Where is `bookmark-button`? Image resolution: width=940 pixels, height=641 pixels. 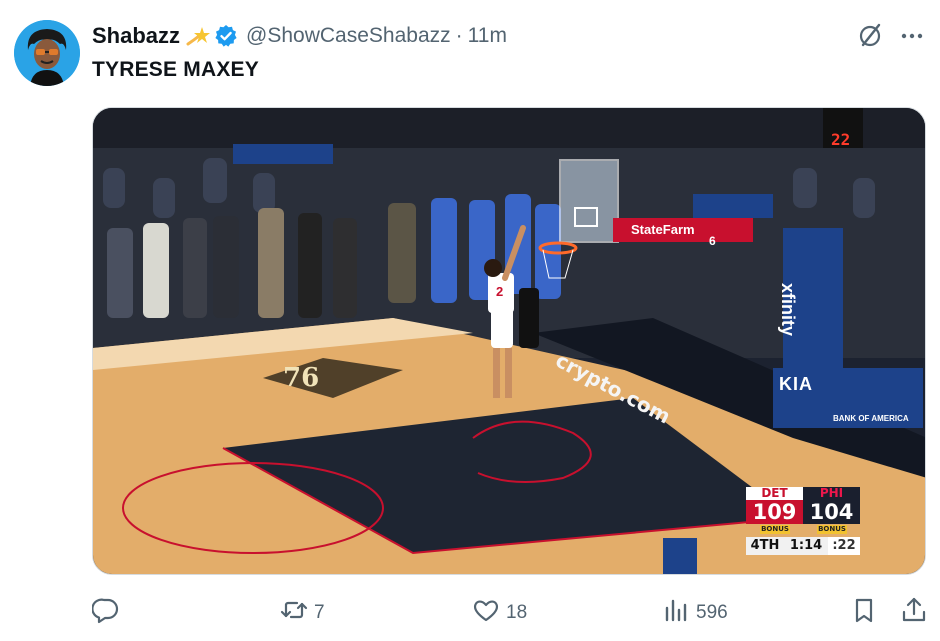
bookmark-button is located at coordinates (864, 613).